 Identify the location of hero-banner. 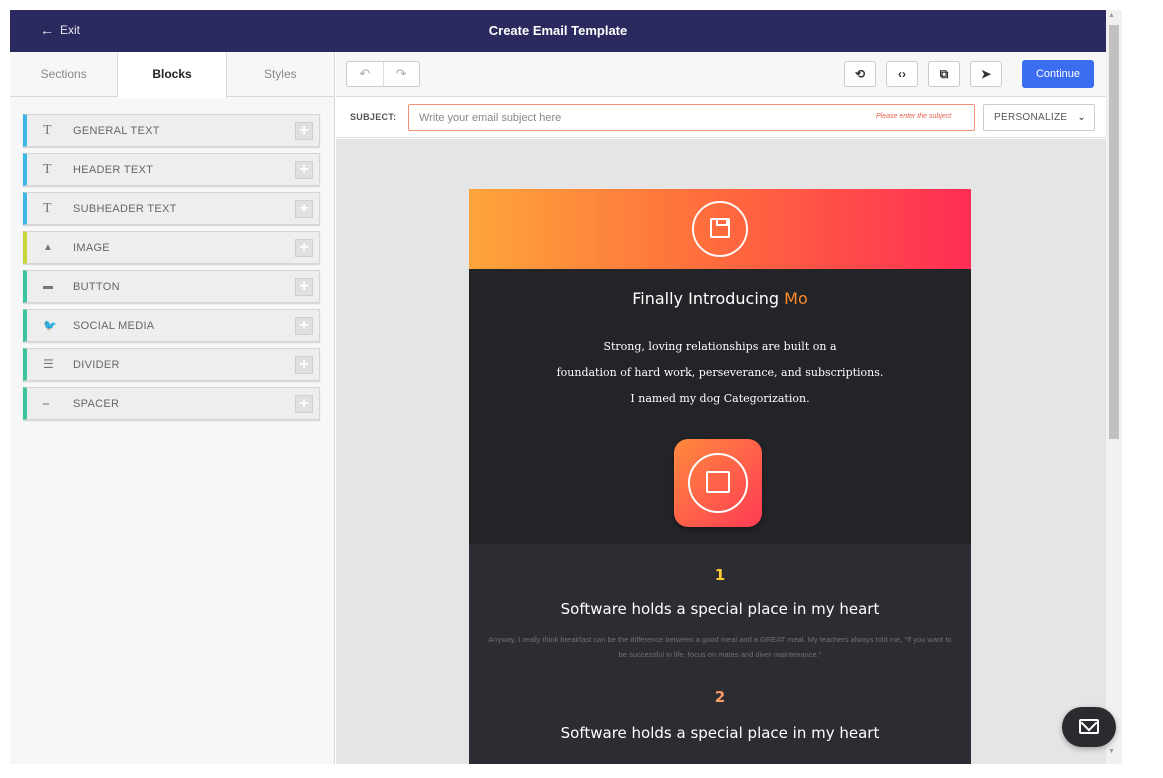
(720, 229).